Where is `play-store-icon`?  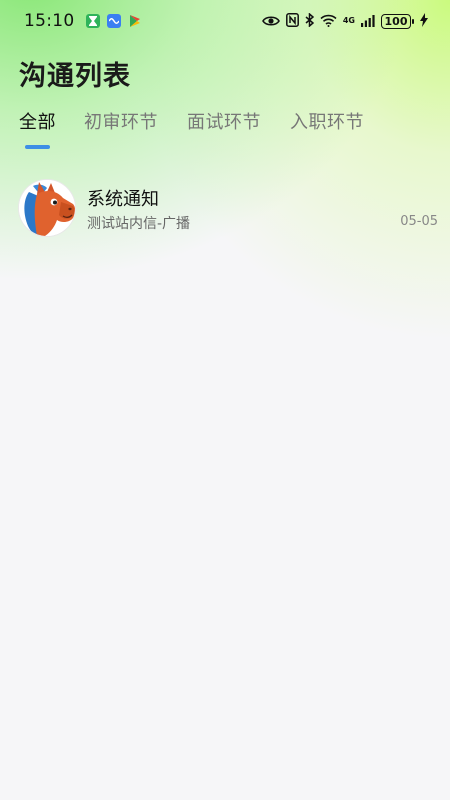
play-store-icon is located at coordinates (135, 21).